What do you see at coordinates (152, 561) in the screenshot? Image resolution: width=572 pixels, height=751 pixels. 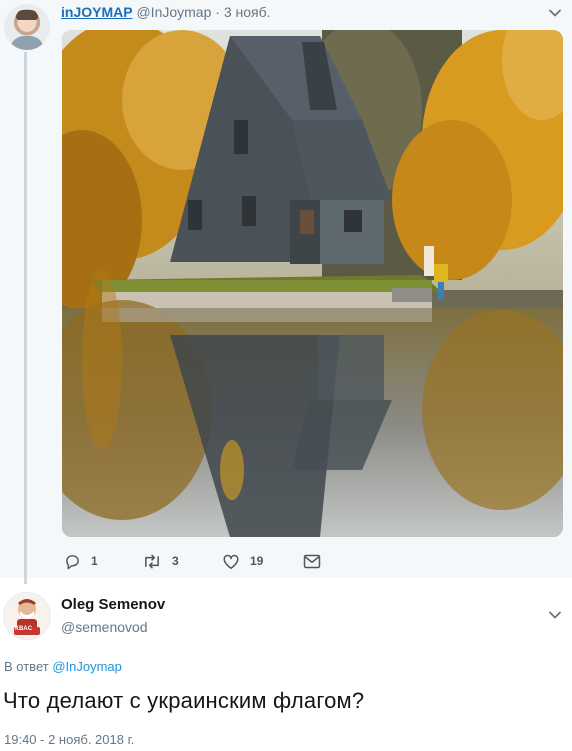 I see `retweet-icon` at bounding box center [152, 561].